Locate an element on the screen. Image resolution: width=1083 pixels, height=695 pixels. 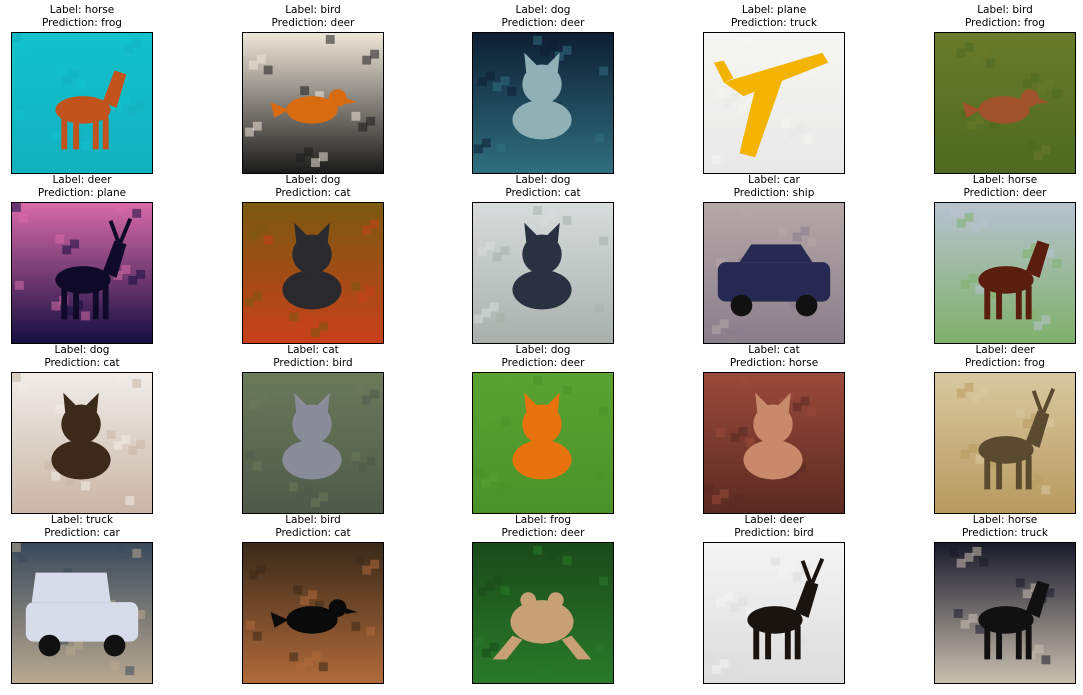
label-text: Label: truck is located at coordinates (82, 520).